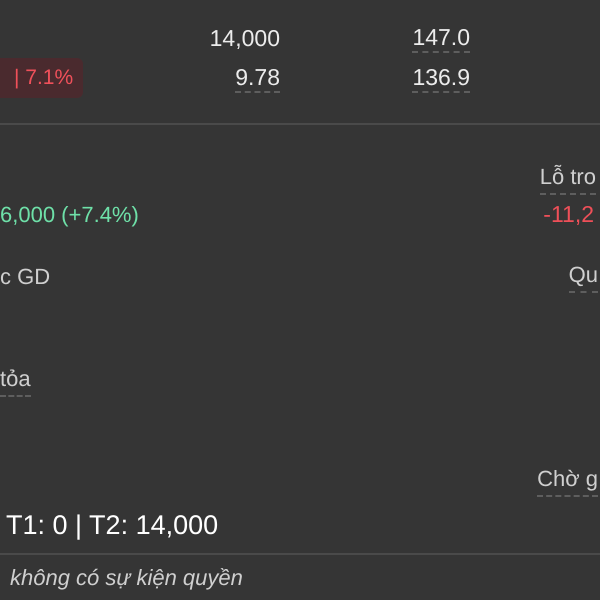 This screenshot has height=600, width=600. What do you see at coordinates (15, 379) in the screenshot?
I see `field-label: tỏa` at bounding box center [15, 379].